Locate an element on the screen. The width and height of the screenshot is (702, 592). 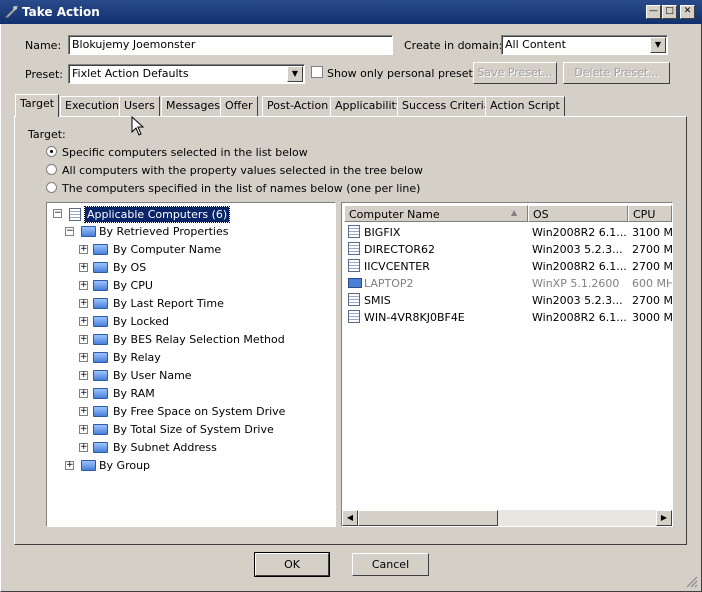
cpu-cell: 2700 MHz is located at coordinates (652, 300).